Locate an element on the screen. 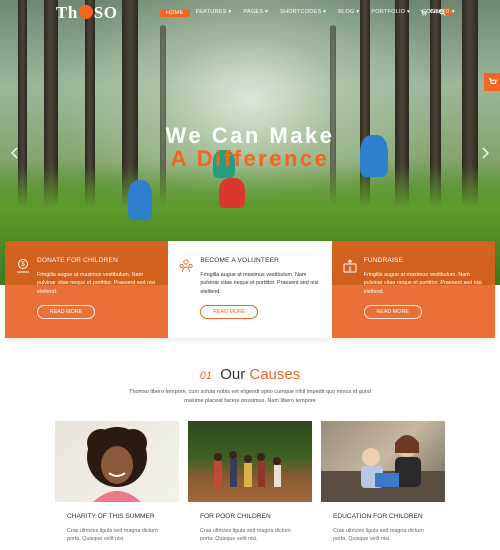 Image resolution: width=500 pixels, height=550 pixels. side-cart-tab is located at coordinates (492, 82).